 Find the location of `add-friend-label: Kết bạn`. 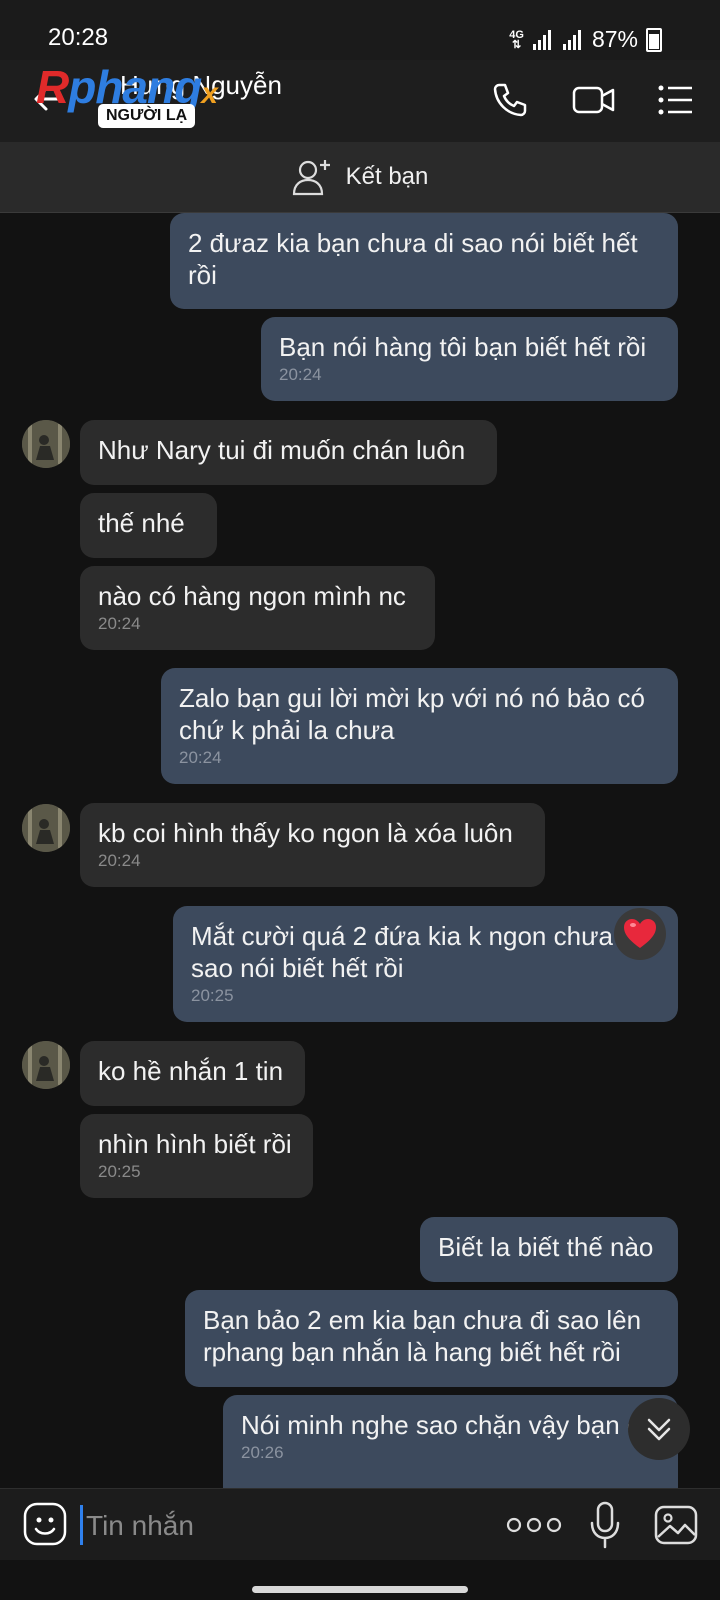

add-friend-label: Kết bạn is located at coordinates (387, 176).